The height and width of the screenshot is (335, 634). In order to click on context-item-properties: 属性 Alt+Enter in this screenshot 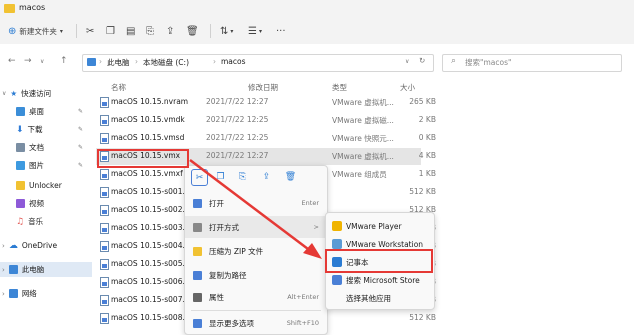, I will do `click(256, 297)`.